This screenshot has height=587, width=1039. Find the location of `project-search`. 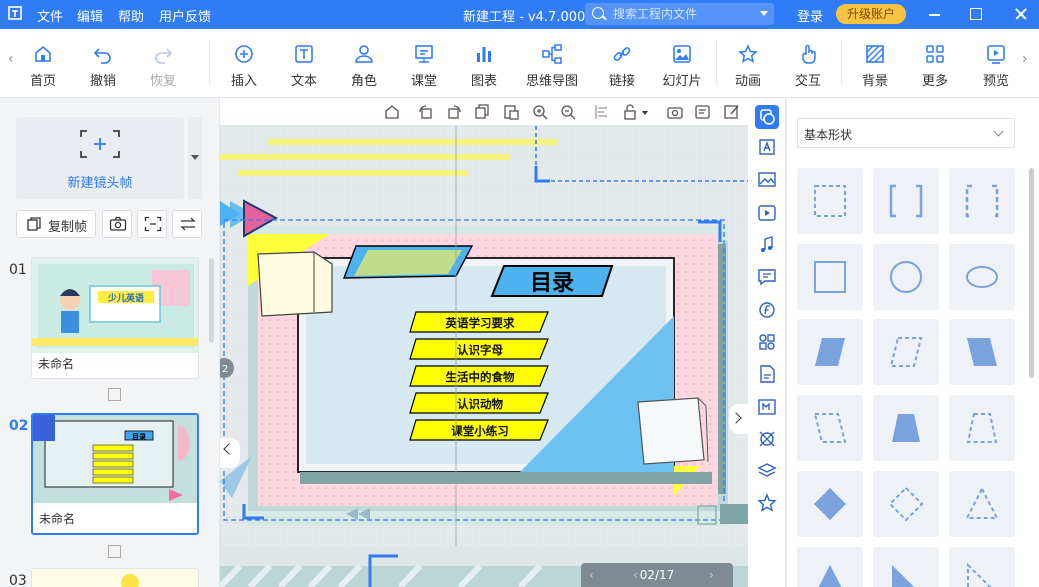

project-search is located at coordinates (679, 14).